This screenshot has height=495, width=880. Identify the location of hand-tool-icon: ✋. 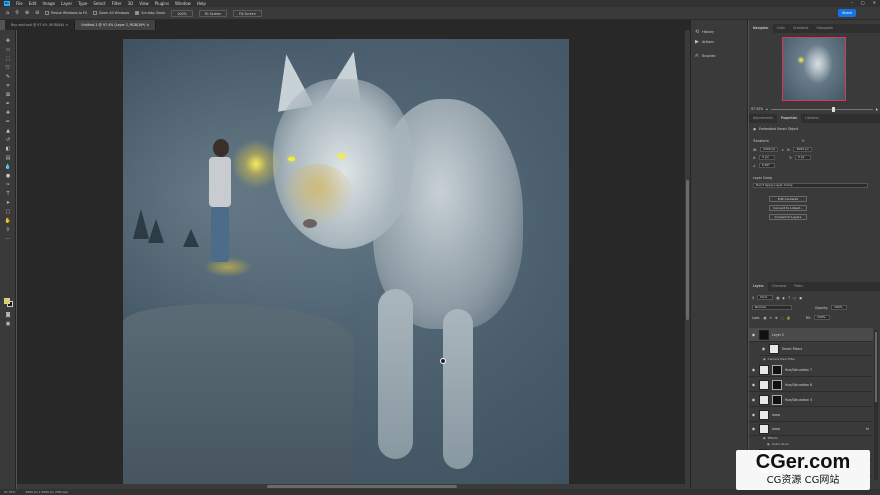
(8, 221).